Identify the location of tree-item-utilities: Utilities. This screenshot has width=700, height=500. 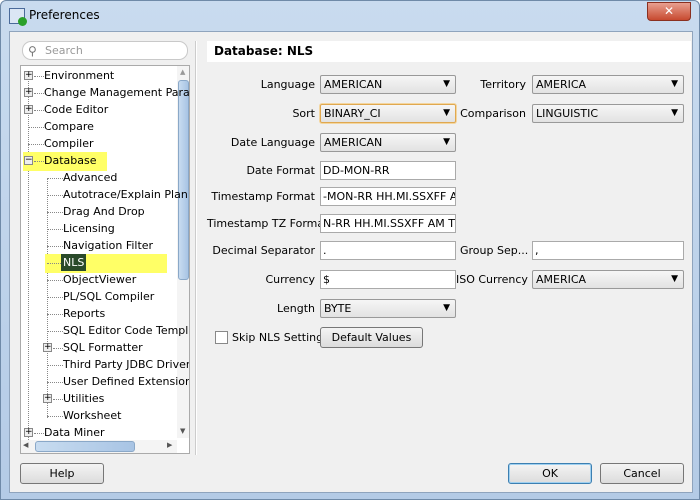
(83, 398).